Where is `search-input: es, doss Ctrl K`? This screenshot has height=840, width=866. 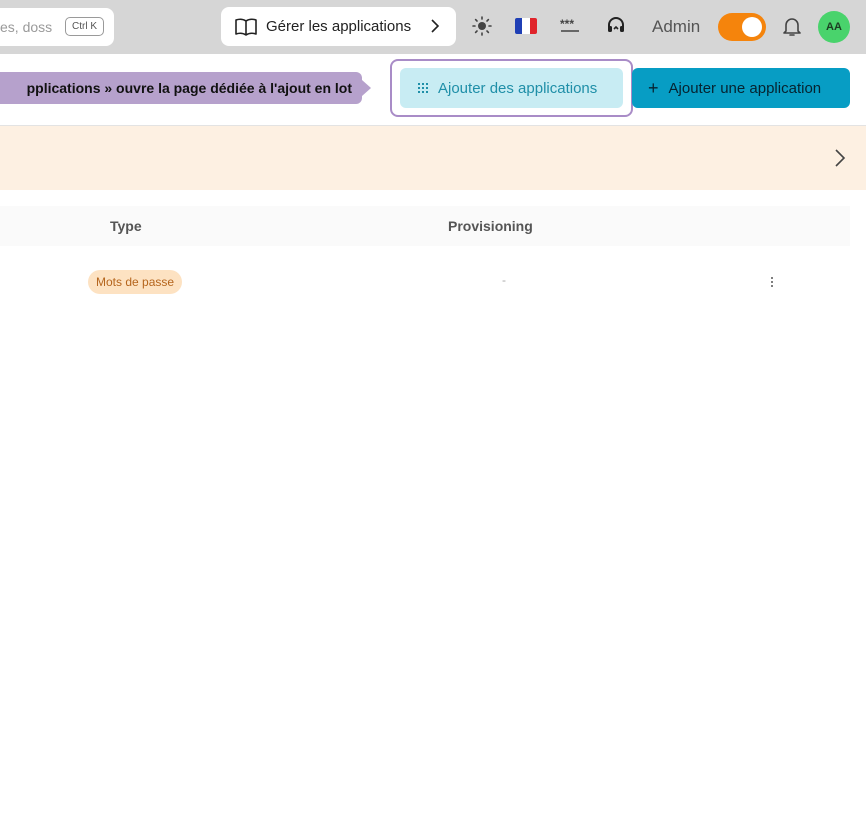
search-input: es, doss Ctrl K is located at coordinates (57, 27).